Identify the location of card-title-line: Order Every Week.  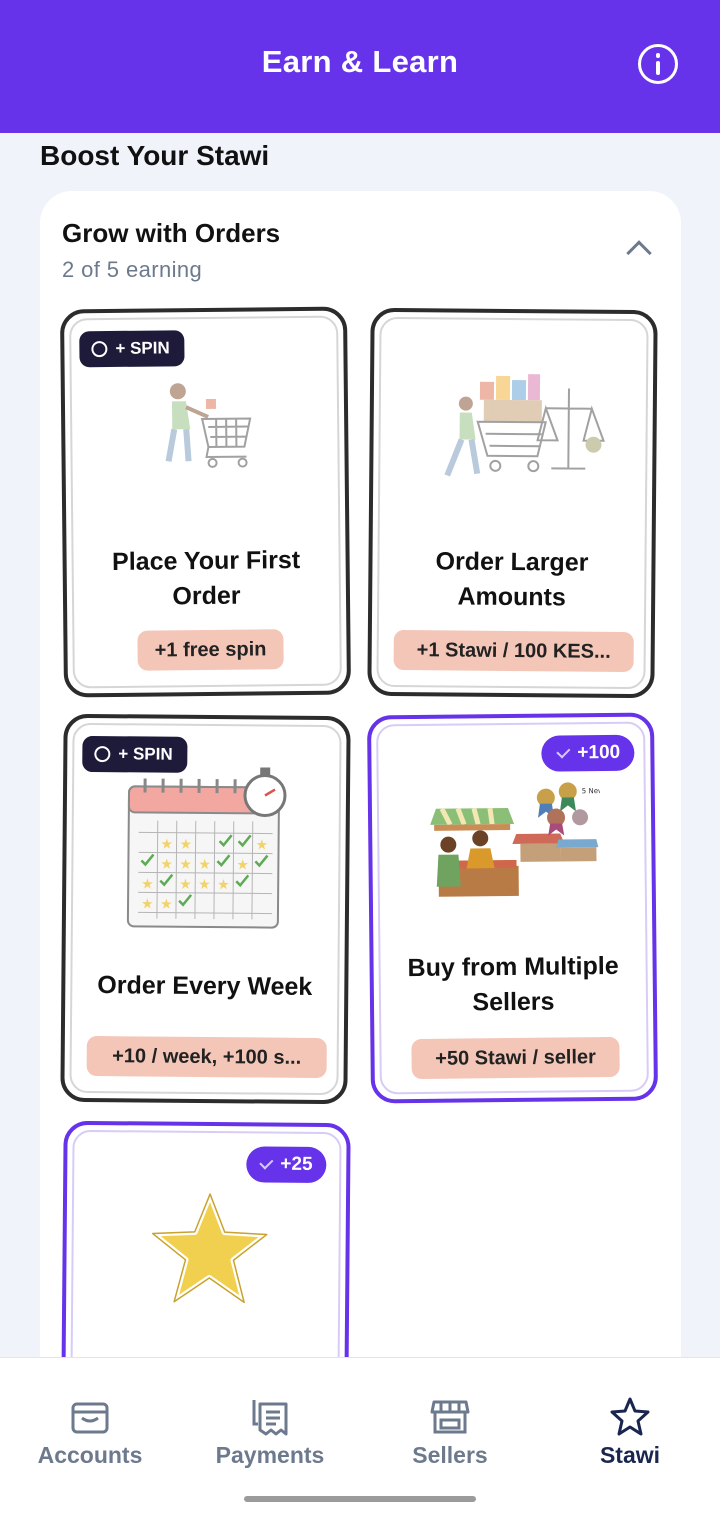
(205, 986).